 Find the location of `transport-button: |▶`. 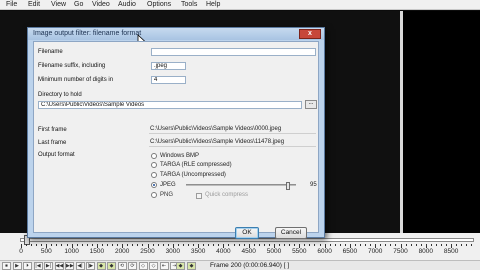

transport-button: |▶ is located at coordinates (90, 266).